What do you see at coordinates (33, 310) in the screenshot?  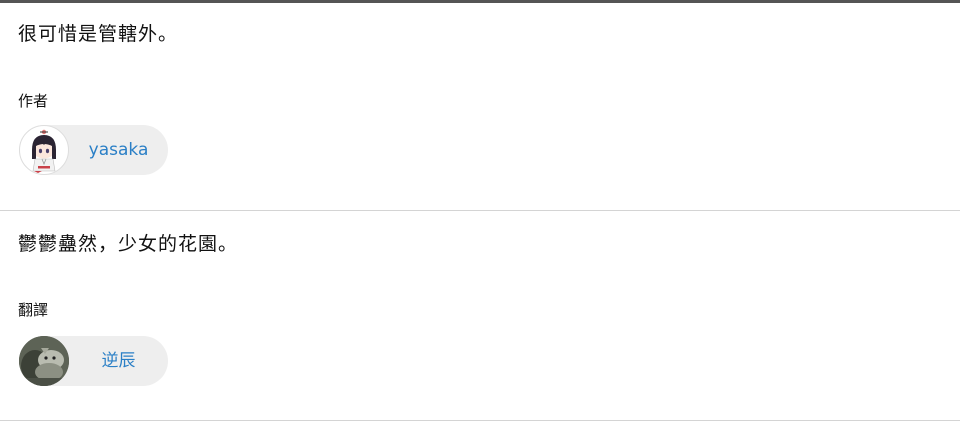 I see `role-label-translator: 翻譯` at bounding box center [33, 310].